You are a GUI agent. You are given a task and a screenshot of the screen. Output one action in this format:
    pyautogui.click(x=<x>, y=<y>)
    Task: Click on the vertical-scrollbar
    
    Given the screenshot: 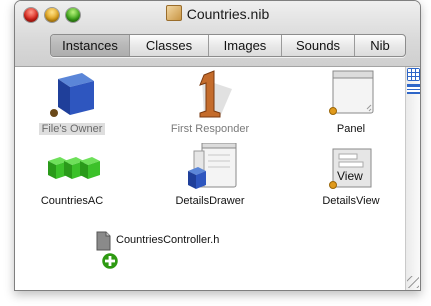 What is the action you would take?
    pyautogui.click(x=412, y=178)
    